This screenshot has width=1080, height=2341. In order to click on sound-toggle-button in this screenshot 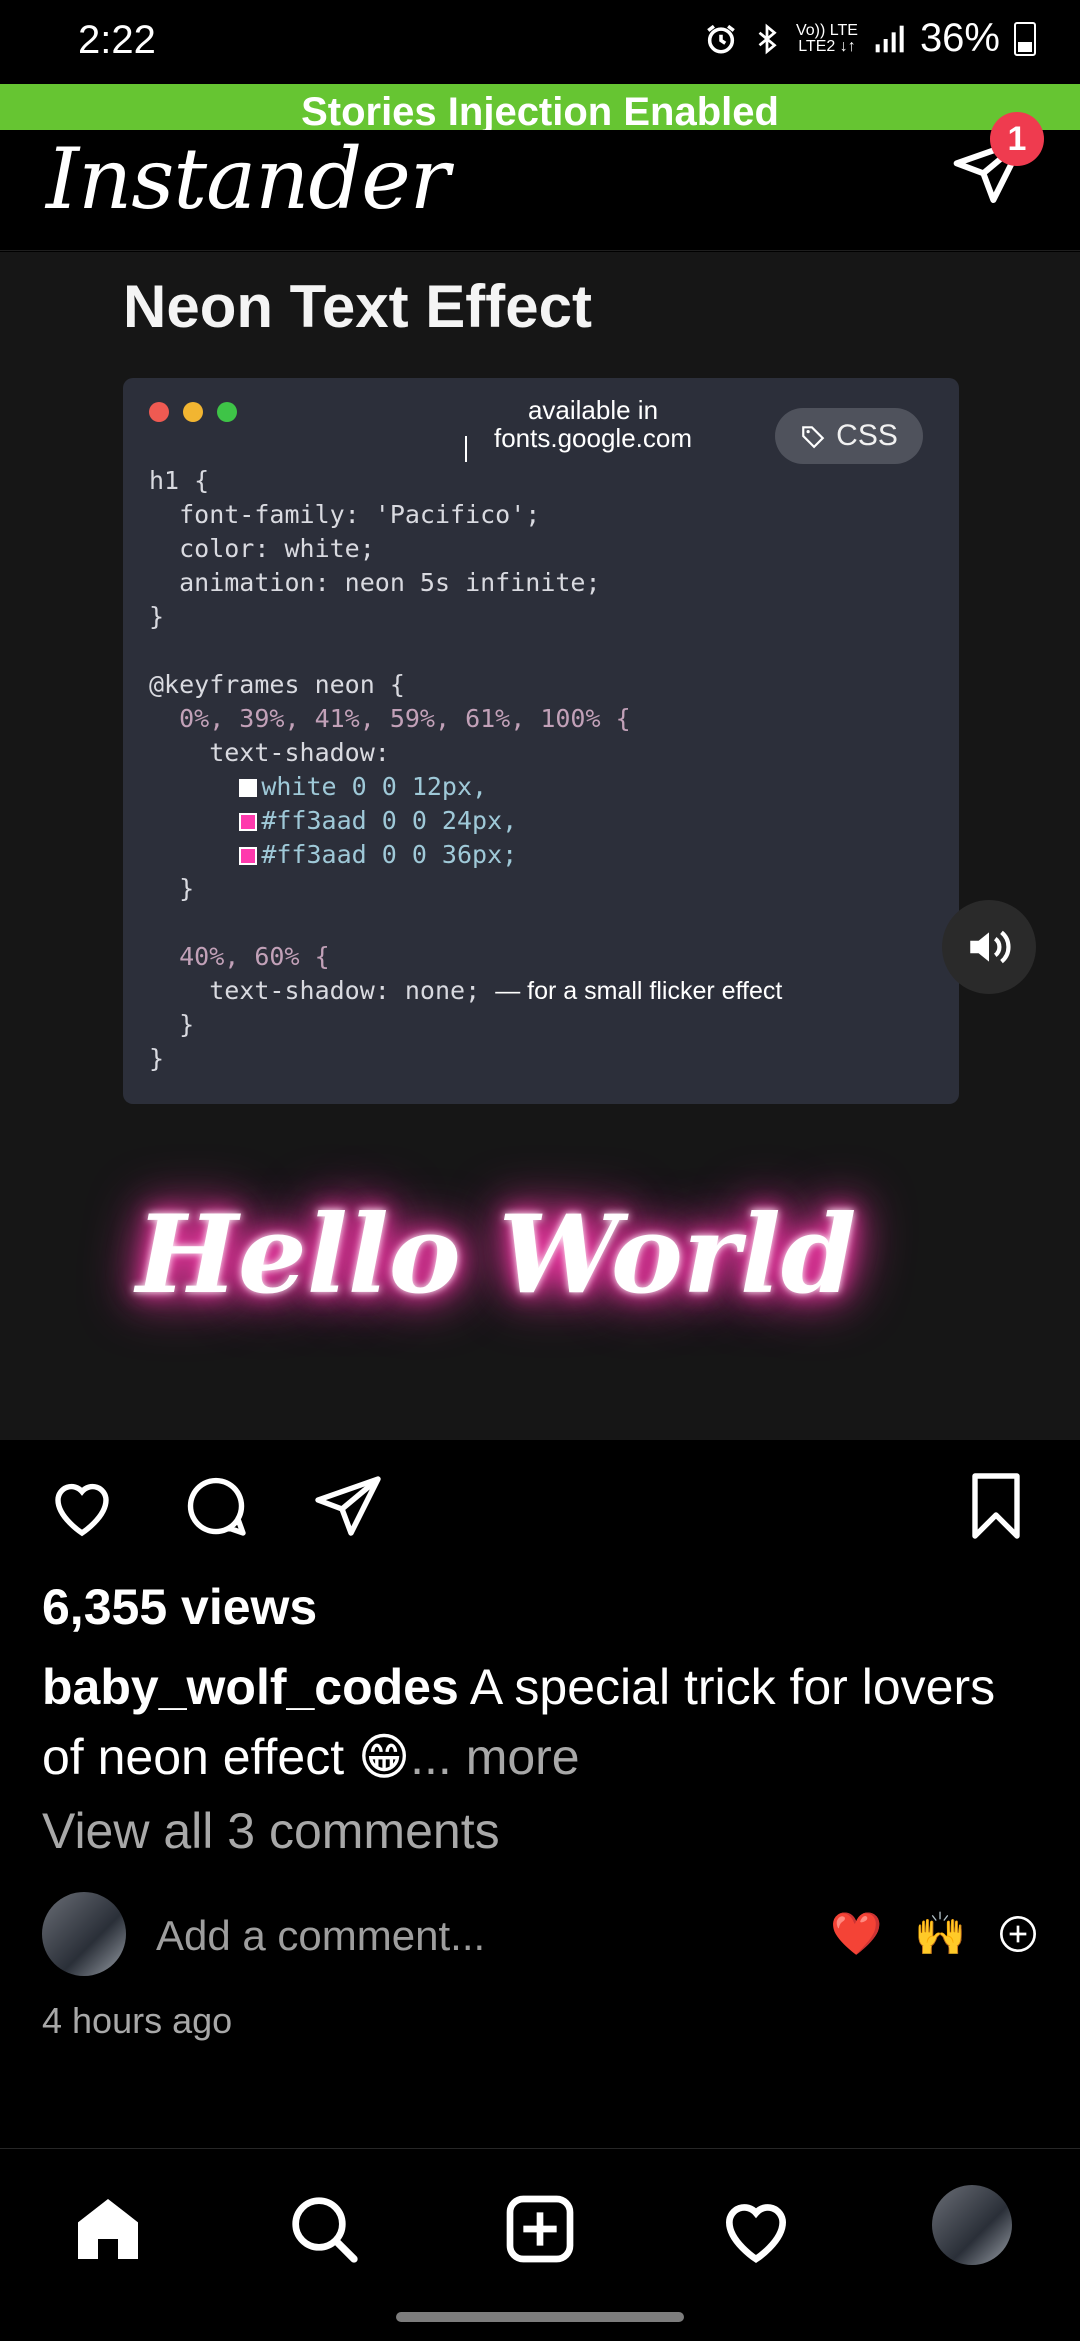, I will do `click(989, 947)`.